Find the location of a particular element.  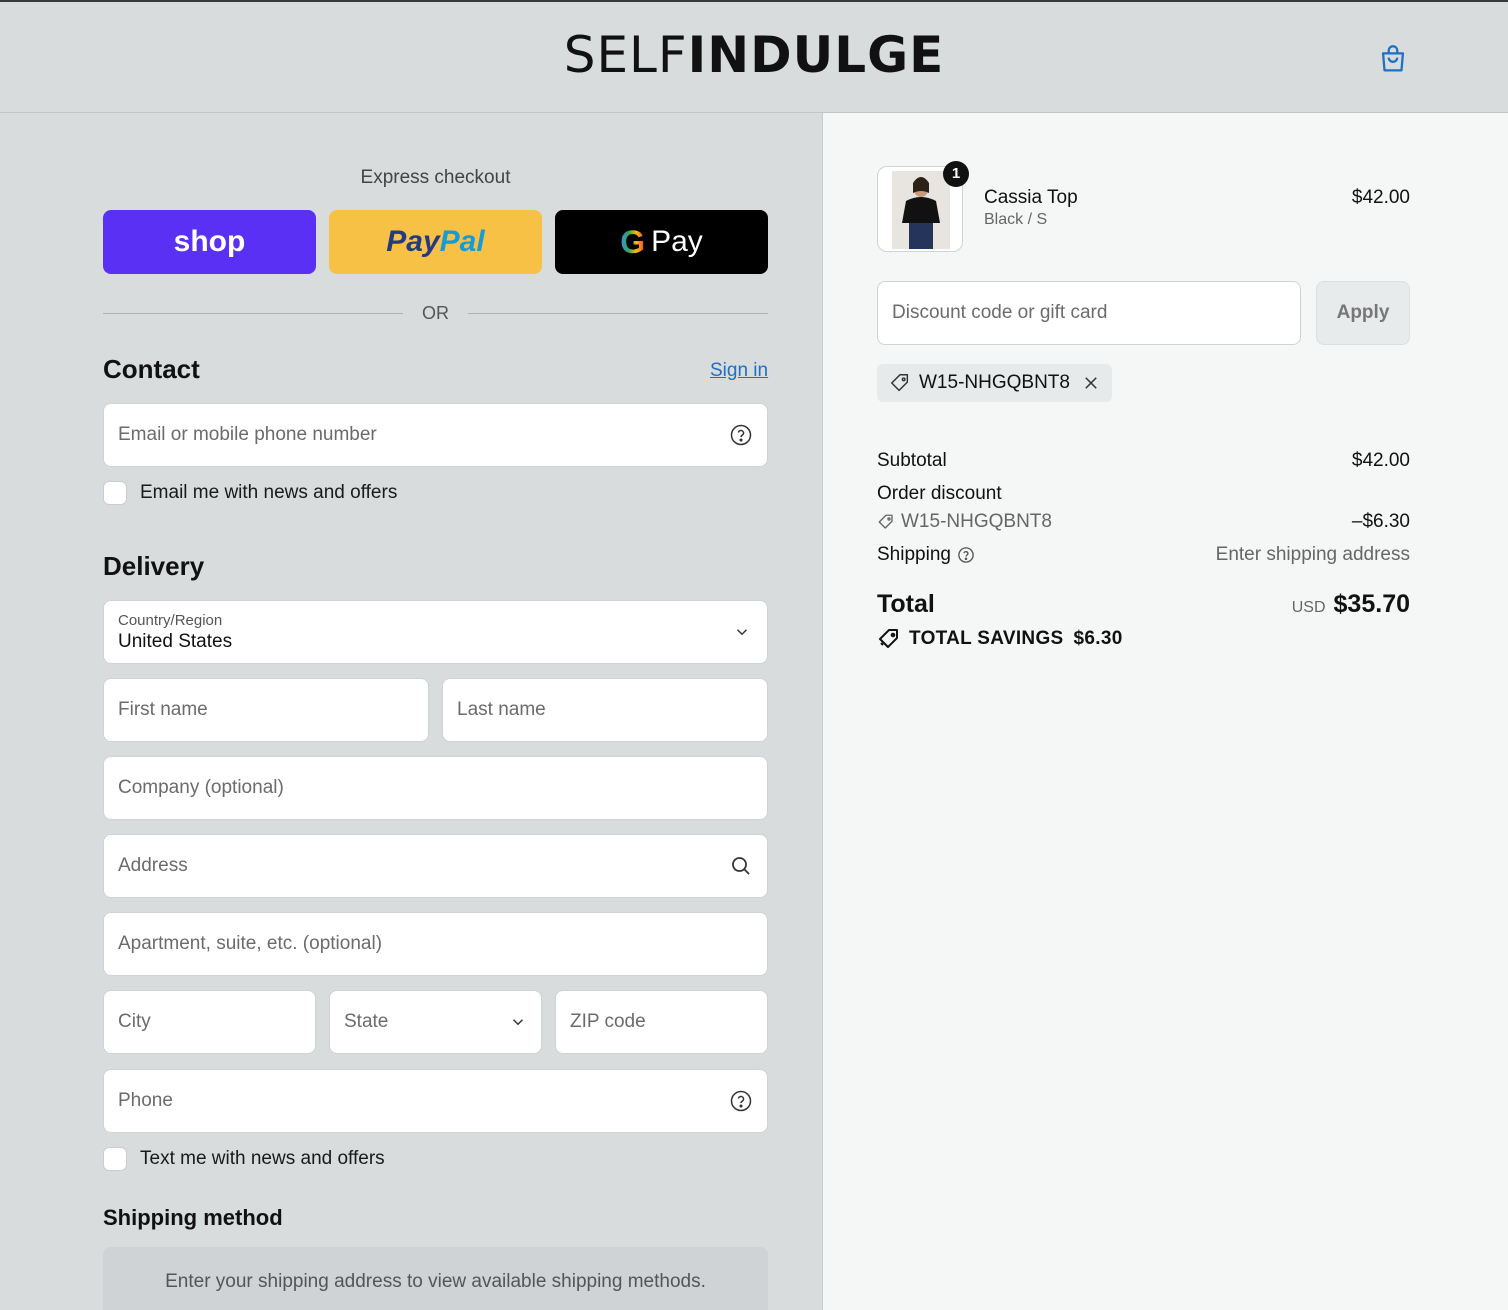

email-opt-in: Email me with news and offers is located at coordinates (250, 493).